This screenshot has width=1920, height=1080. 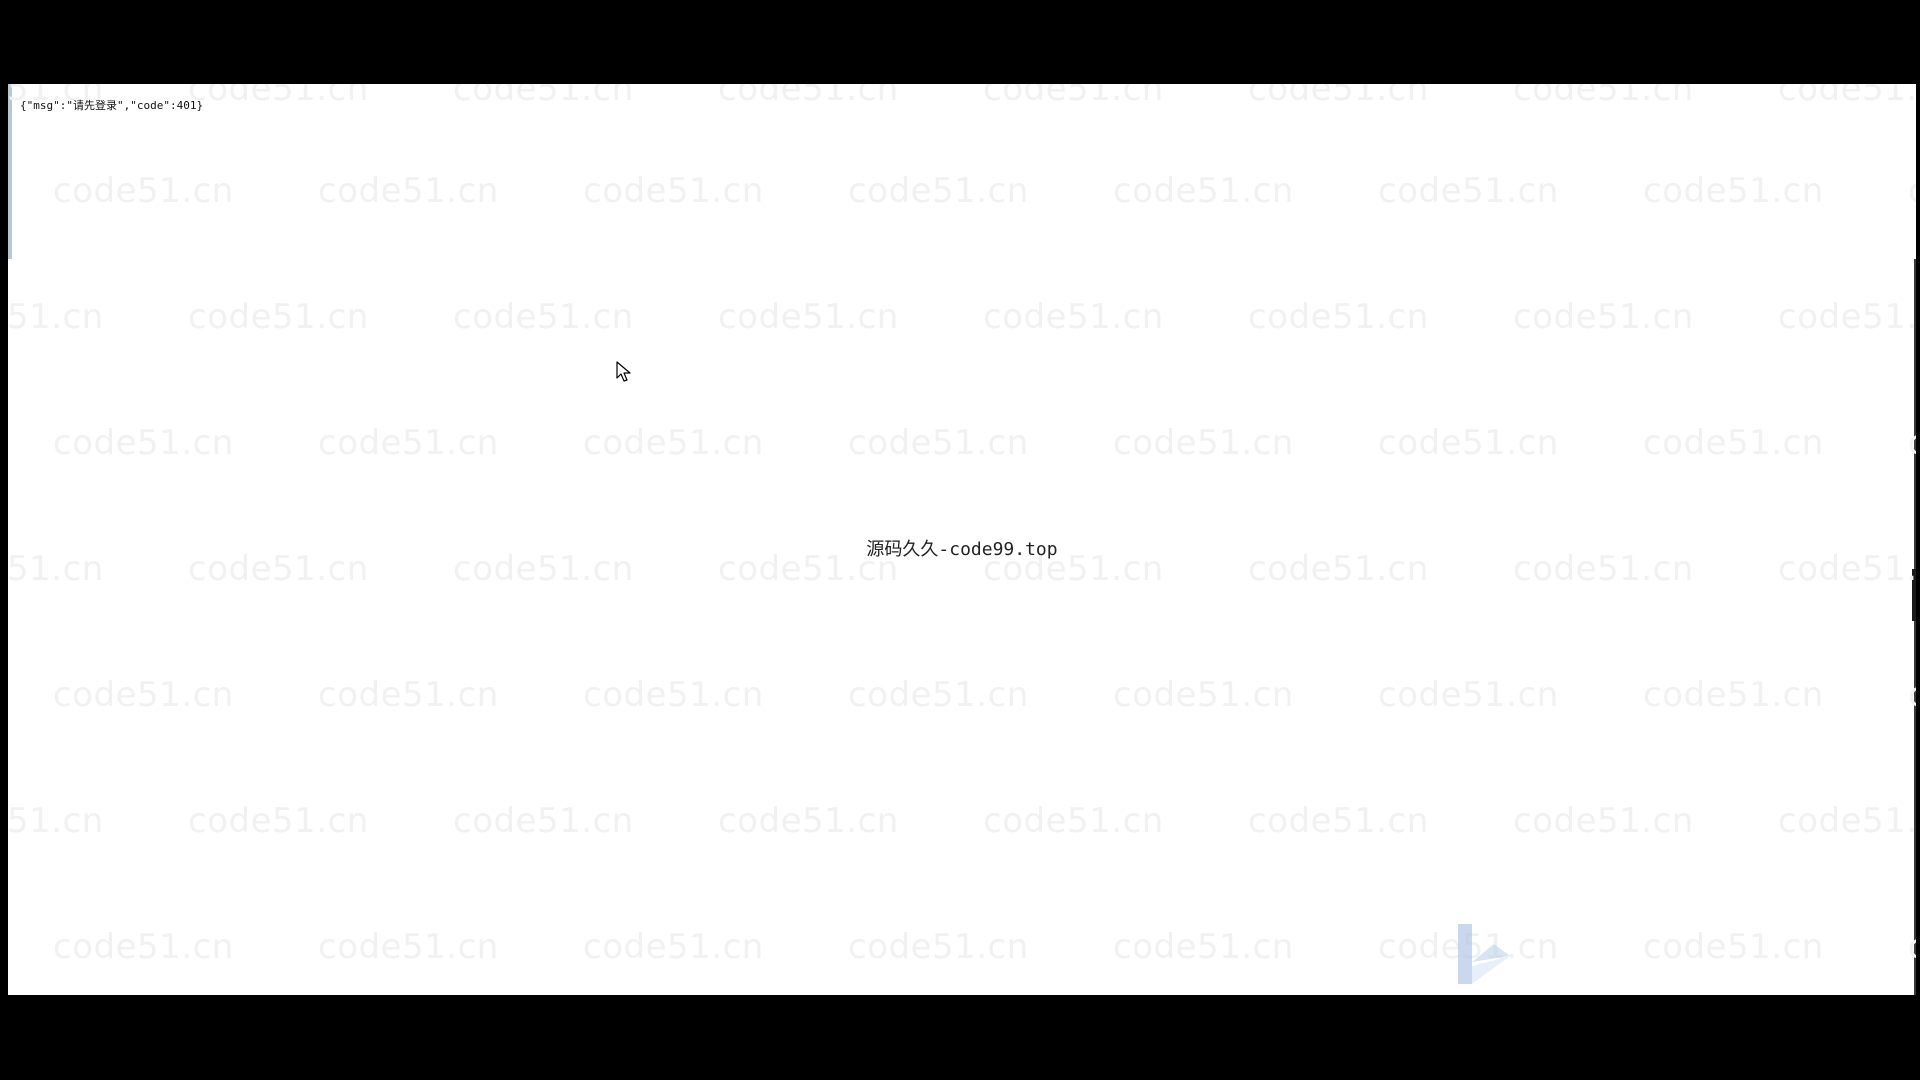 I want to click on json-response-text: {"msg":"请先登录","code":401}, so click(x=112, y=105).